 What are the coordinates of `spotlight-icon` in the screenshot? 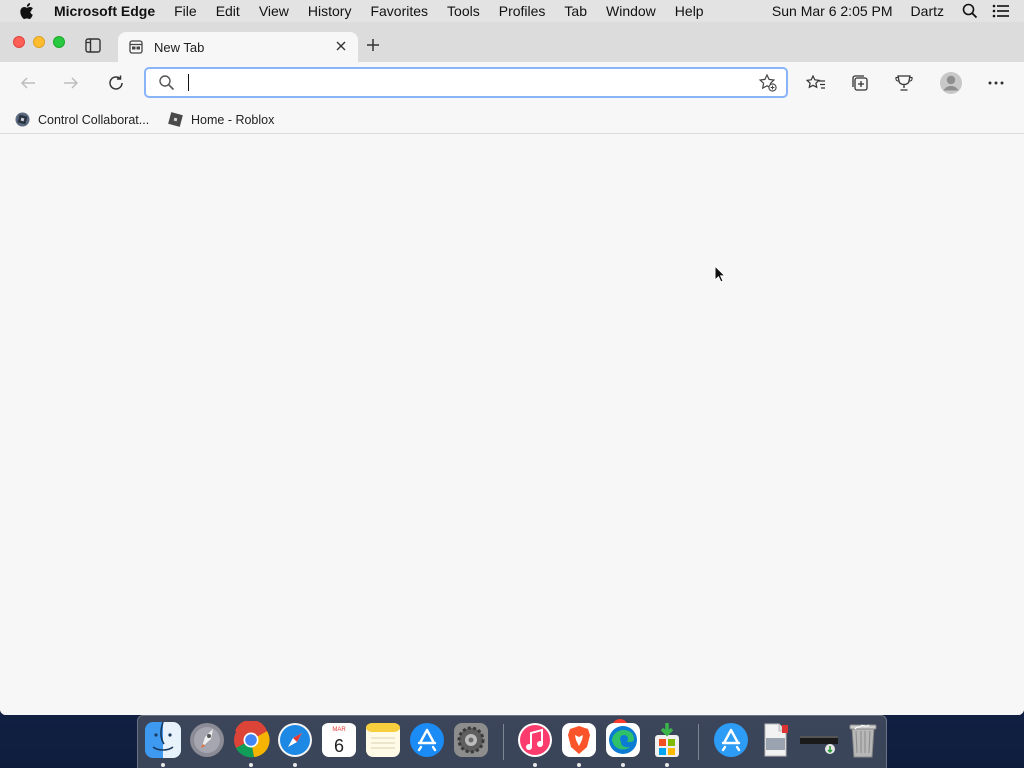 It's located at (970, 11).